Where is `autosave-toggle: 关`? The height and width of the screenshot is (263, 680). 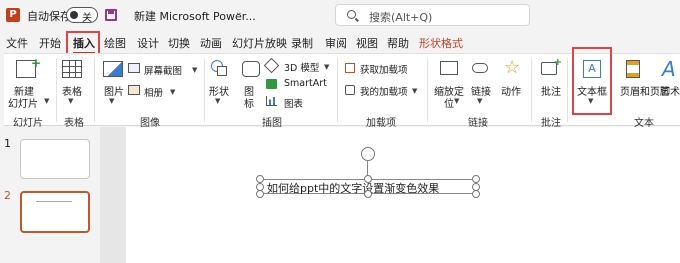 autosave-toggle: 关 is located at coordinates (82, 15).